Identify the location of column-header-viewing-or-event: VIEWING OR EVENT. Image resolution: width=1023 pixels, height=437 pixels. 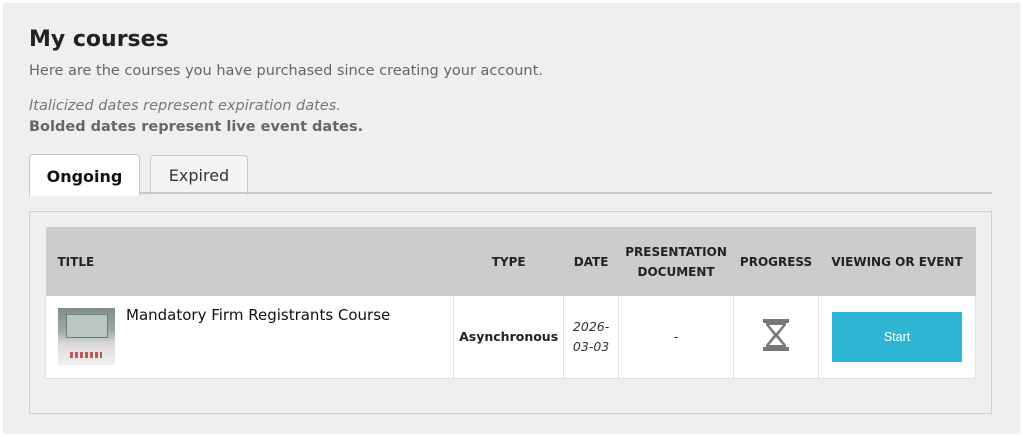
(897, 261).